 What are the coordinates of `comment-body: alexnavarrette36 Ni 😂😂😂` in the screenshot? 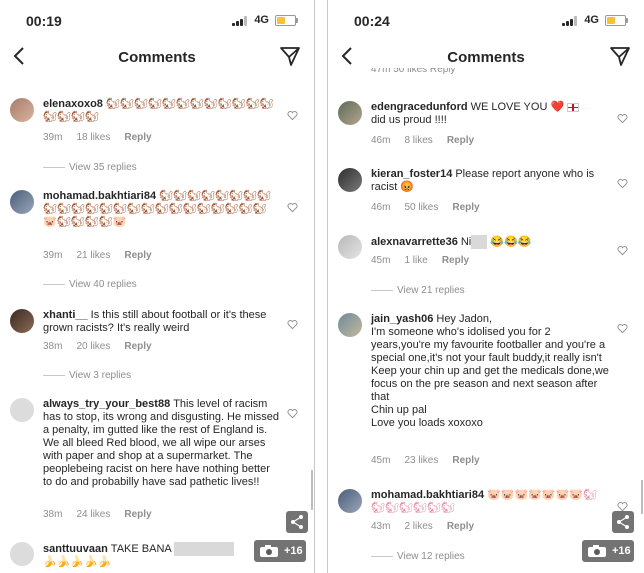 It's located at (490, 242).